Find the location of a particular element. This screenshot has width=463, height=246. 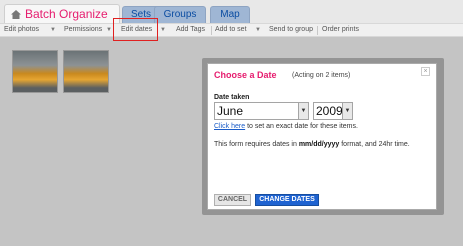

acting-on-count: (Acting on 2 items) is located at coordinates (321, 75).